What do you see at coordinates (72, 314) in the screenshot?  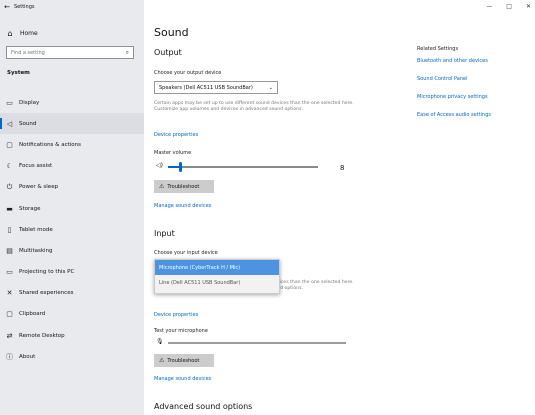 I see `sidebar-item-clipboard: ▢ Clipboard` at bounding box center [72, 314].